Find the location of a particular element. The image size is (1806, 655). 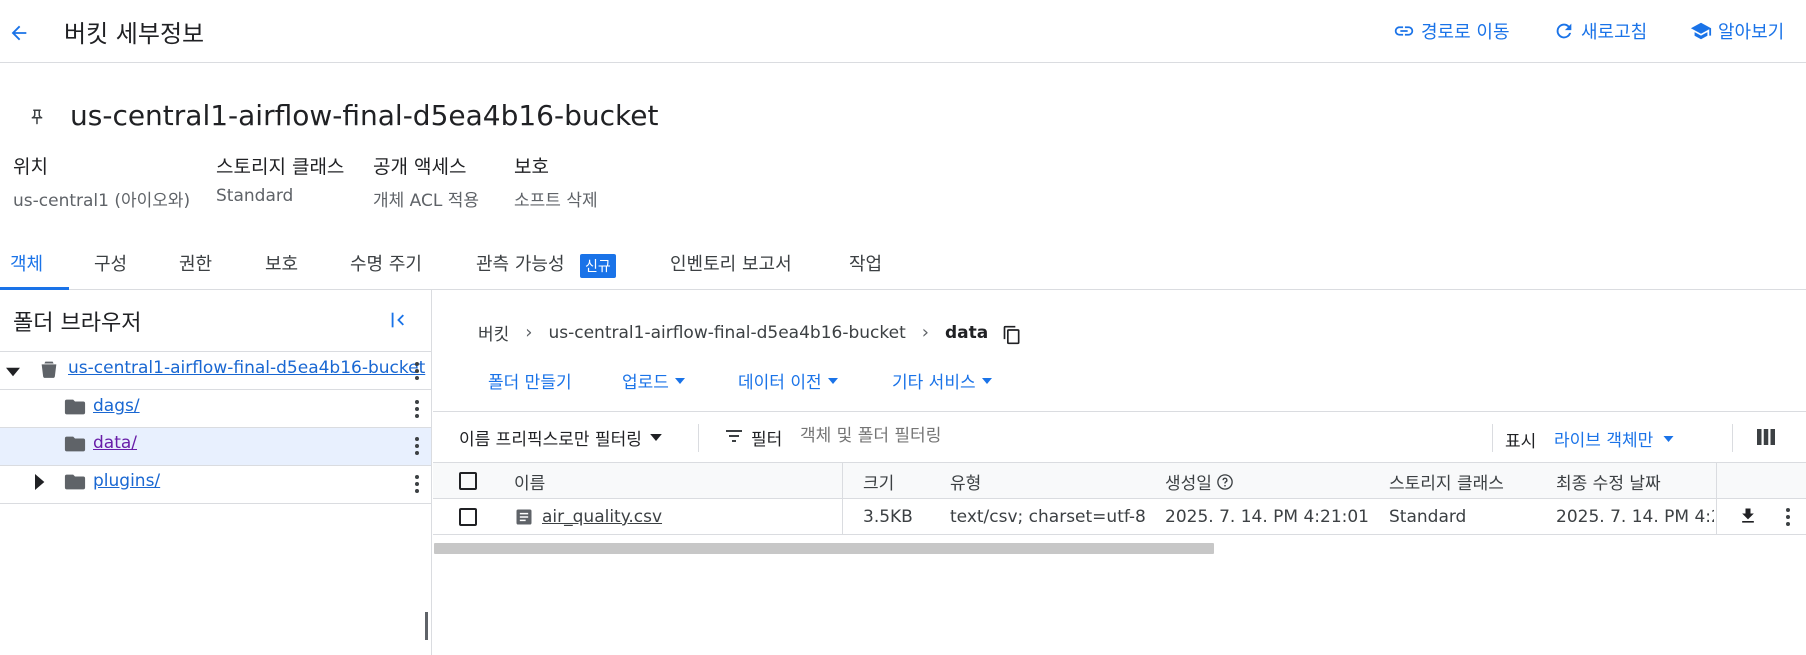

column-created-label: 생성일 is located at coordinates (1188, 484).